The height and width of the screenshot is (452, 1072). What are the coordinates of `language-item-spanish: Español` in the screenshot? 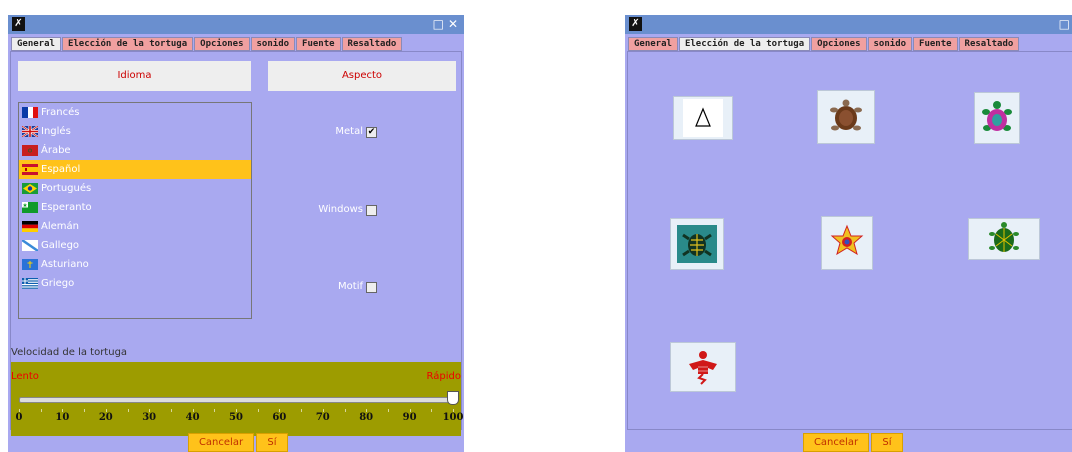 It's located at (135, 169).